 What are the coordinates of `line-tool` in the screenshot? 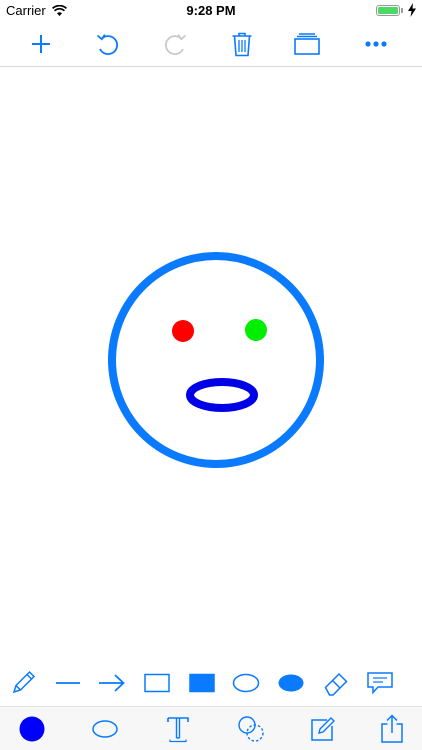 It's located at (68, 683).